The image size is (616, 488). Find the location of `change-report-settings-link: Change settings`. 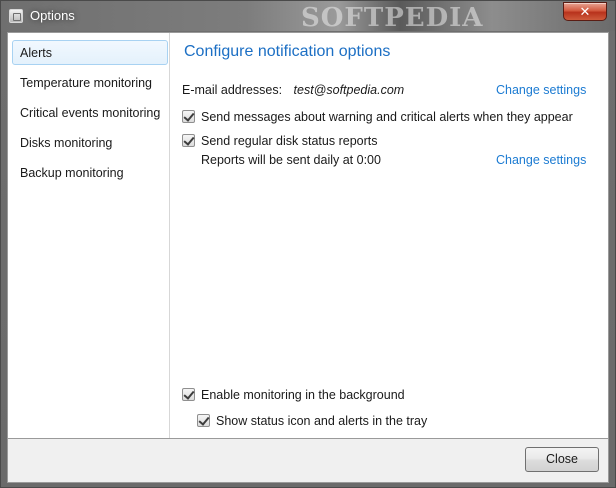

change-report-settings-link: Change settings is located at coordinates (541, 160).